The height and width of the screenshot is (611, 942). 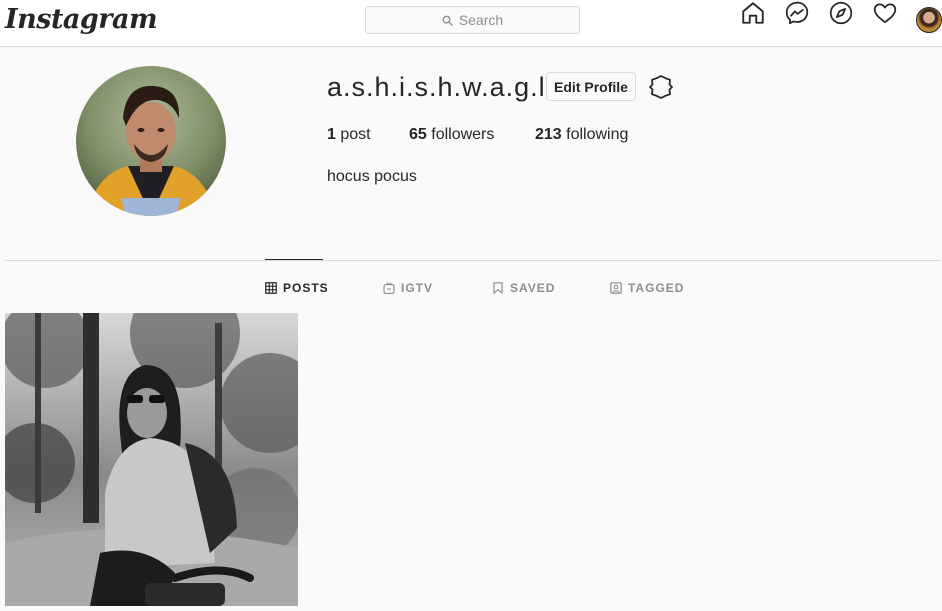 I want to click on profile-bio: hocus pocus, so click(x=372, y=176).